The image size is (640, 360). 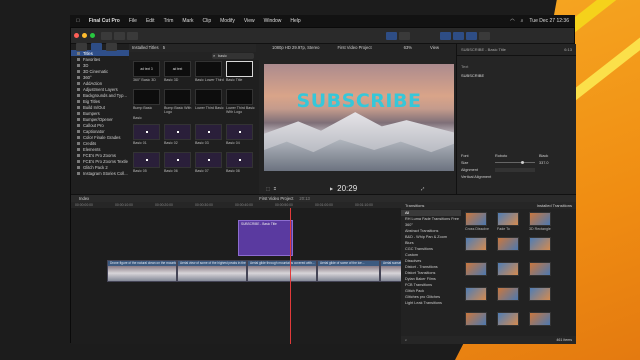 I want to click on font-select: Roboto, so click(x=515, y=156).